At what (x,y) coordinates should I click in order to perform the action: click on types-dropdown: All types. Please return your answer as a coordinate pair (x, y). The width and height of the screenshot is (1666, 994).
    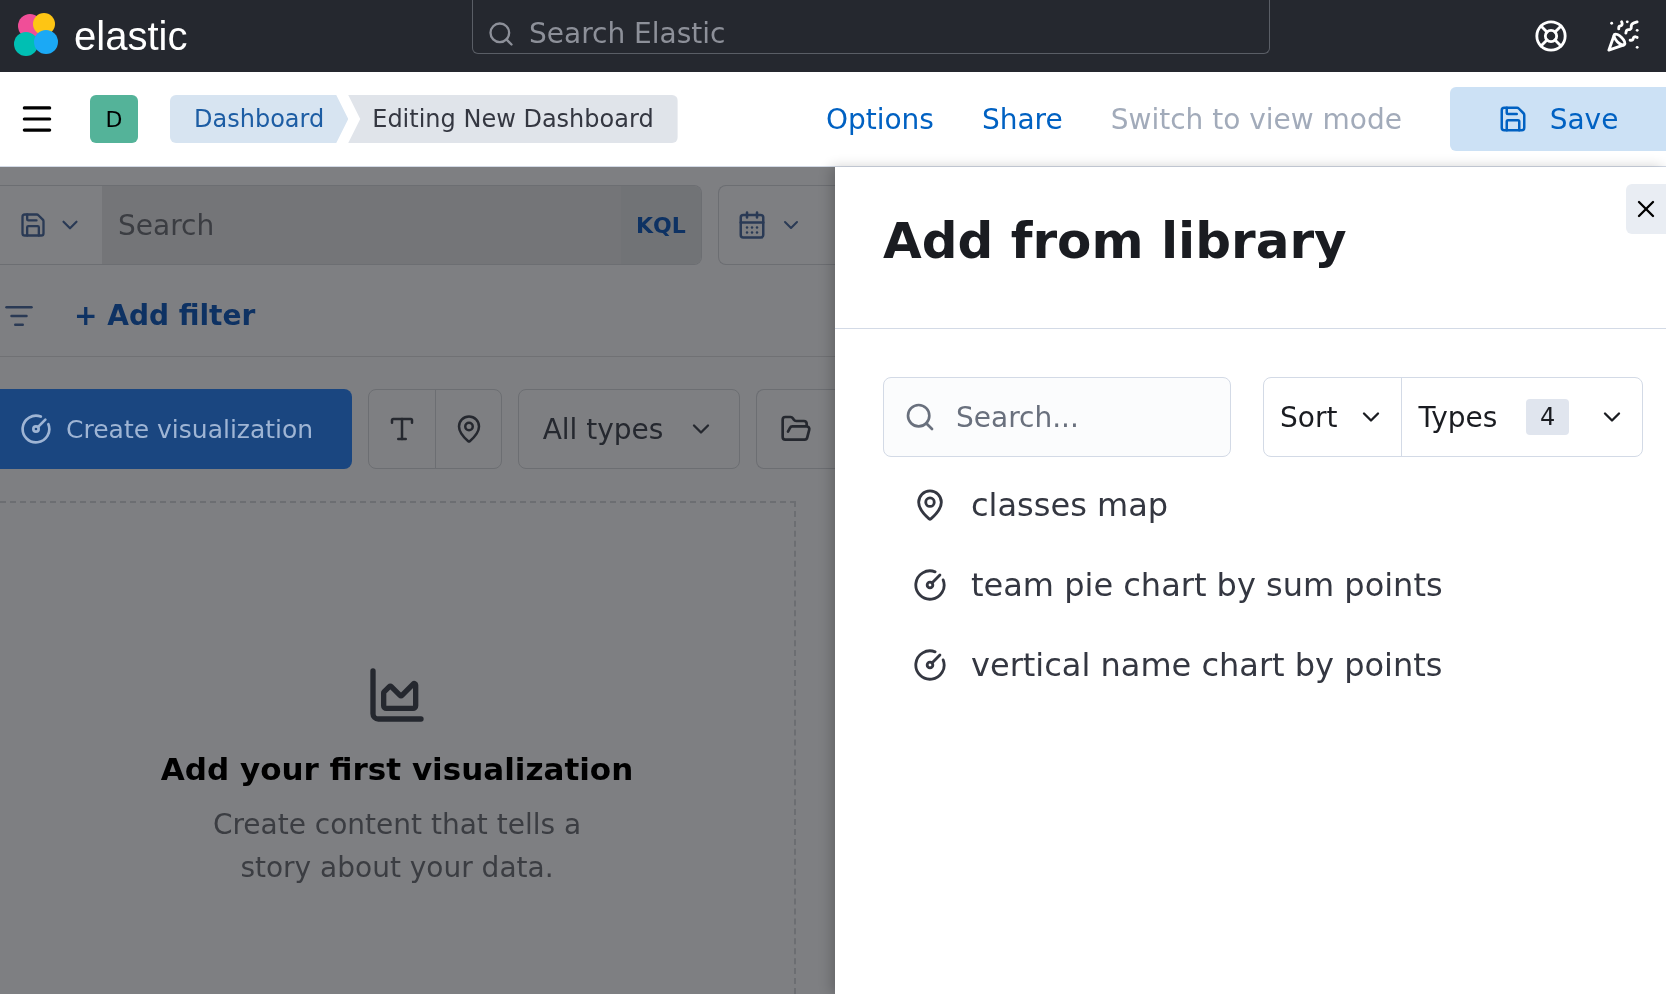
    Looking at the image, I should click on (629, 429).